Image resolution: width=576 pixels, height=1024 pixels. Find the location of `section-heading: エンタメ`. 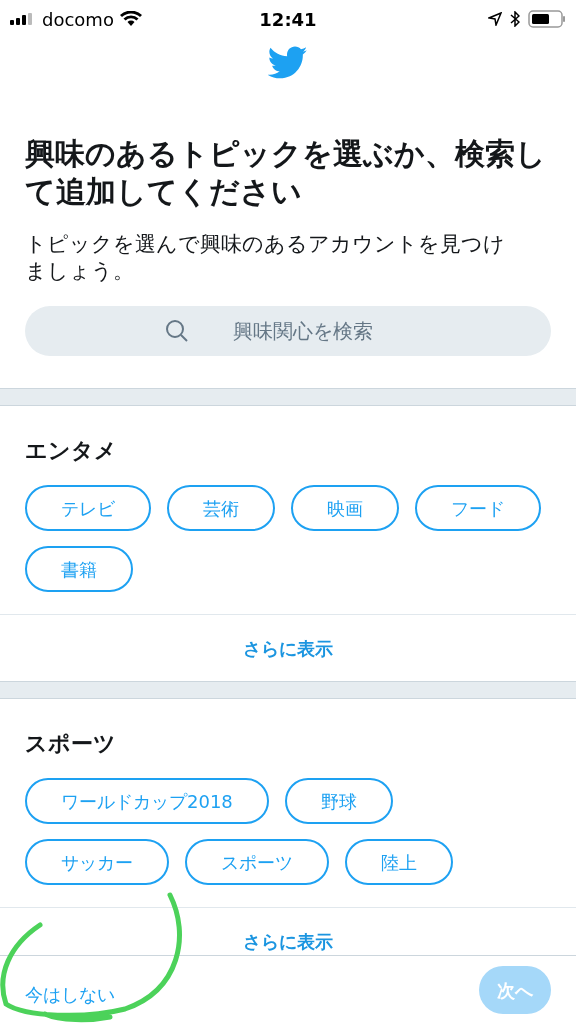

section-heading: エンタメ is located at coordinates (71, 451).